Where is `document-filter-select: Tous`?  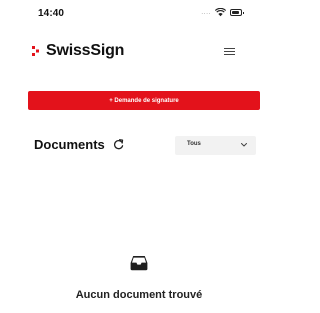 document-filter-select: Tous is located at coordinates (215, 145).